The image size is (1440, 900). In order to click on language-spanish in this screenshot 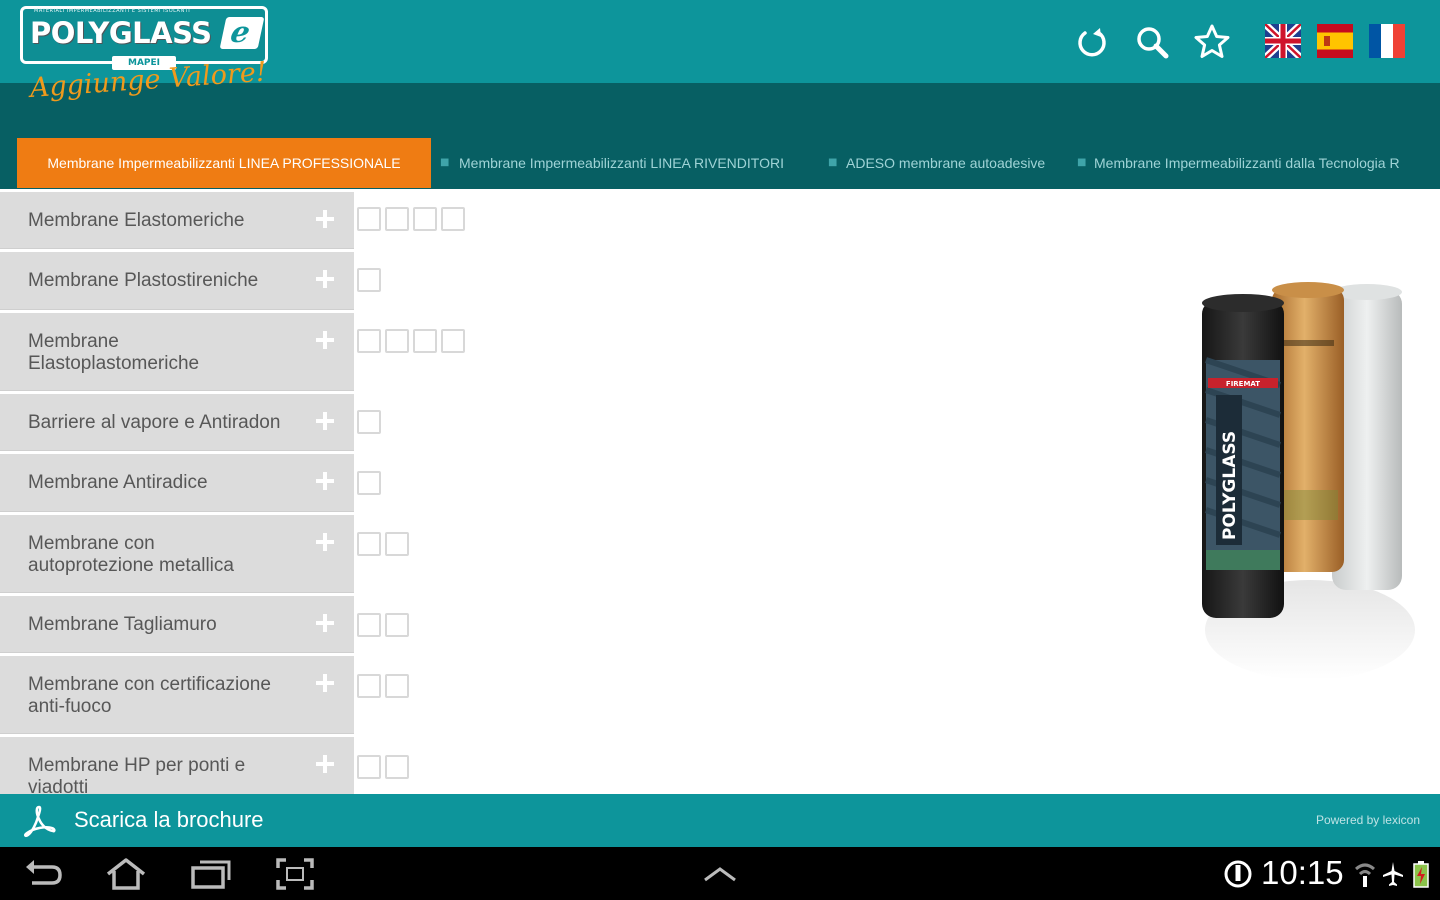, I will do `click(1335, 41)`.